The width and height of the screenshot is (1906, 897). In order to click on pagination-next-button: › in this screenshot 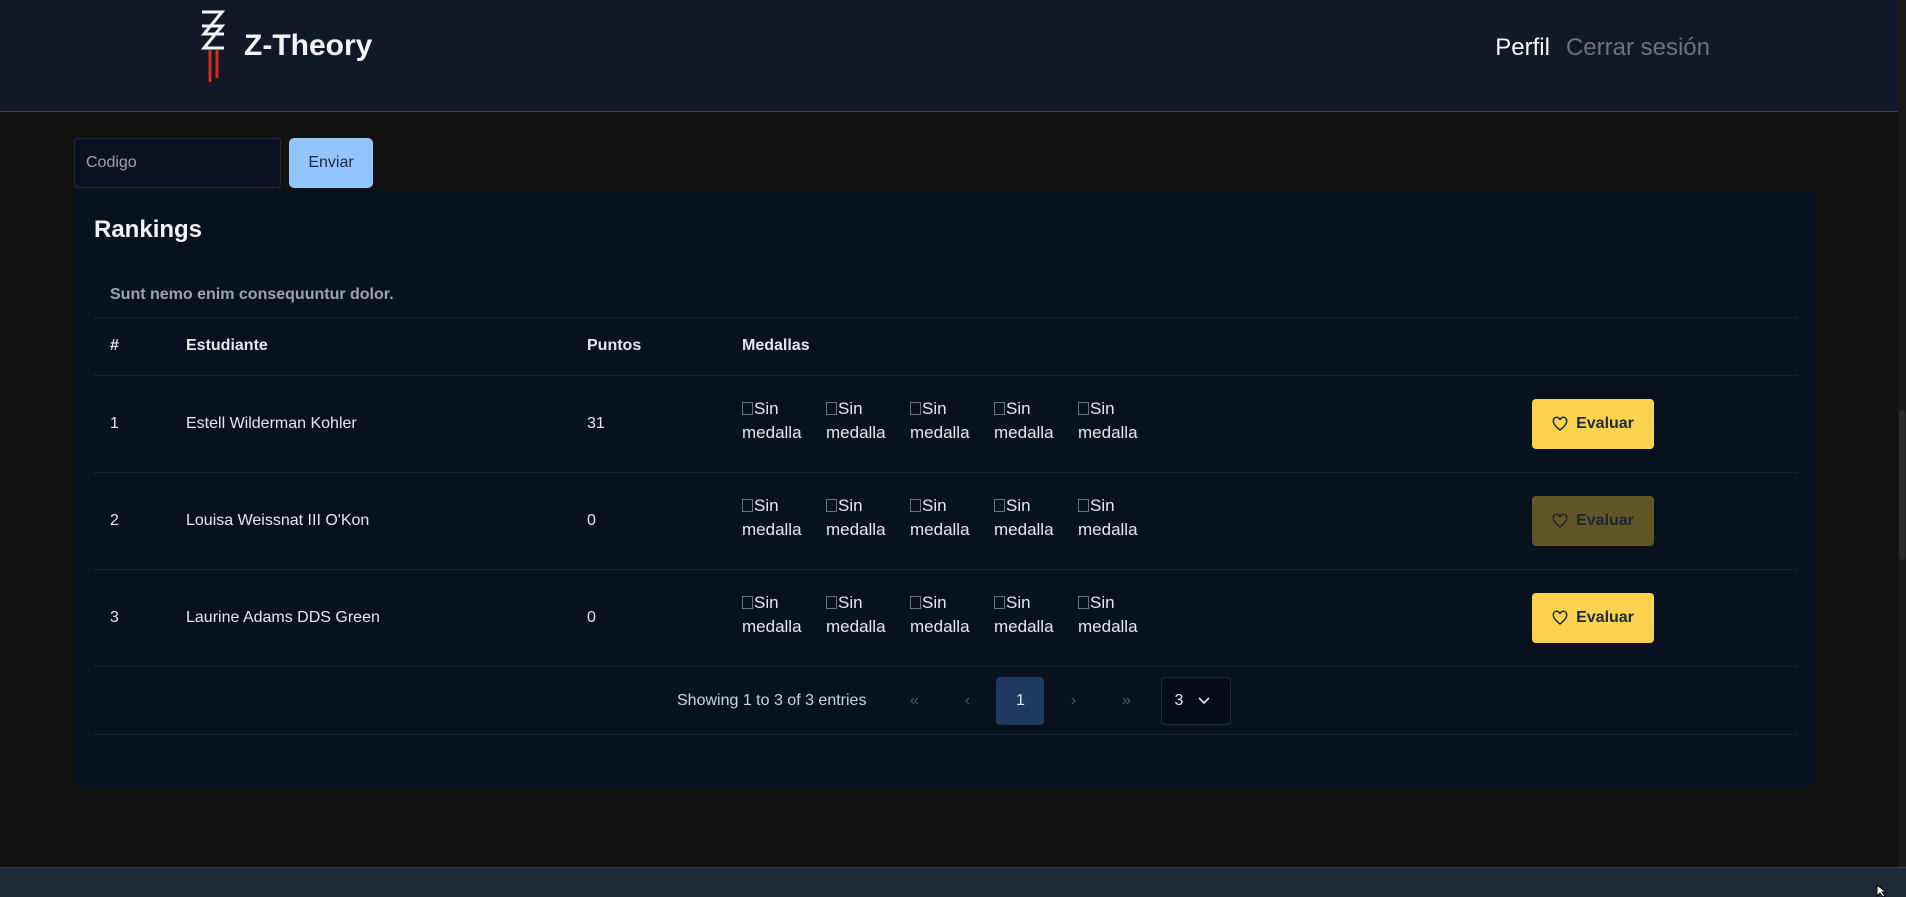, I will do `click(1073, 701)`.